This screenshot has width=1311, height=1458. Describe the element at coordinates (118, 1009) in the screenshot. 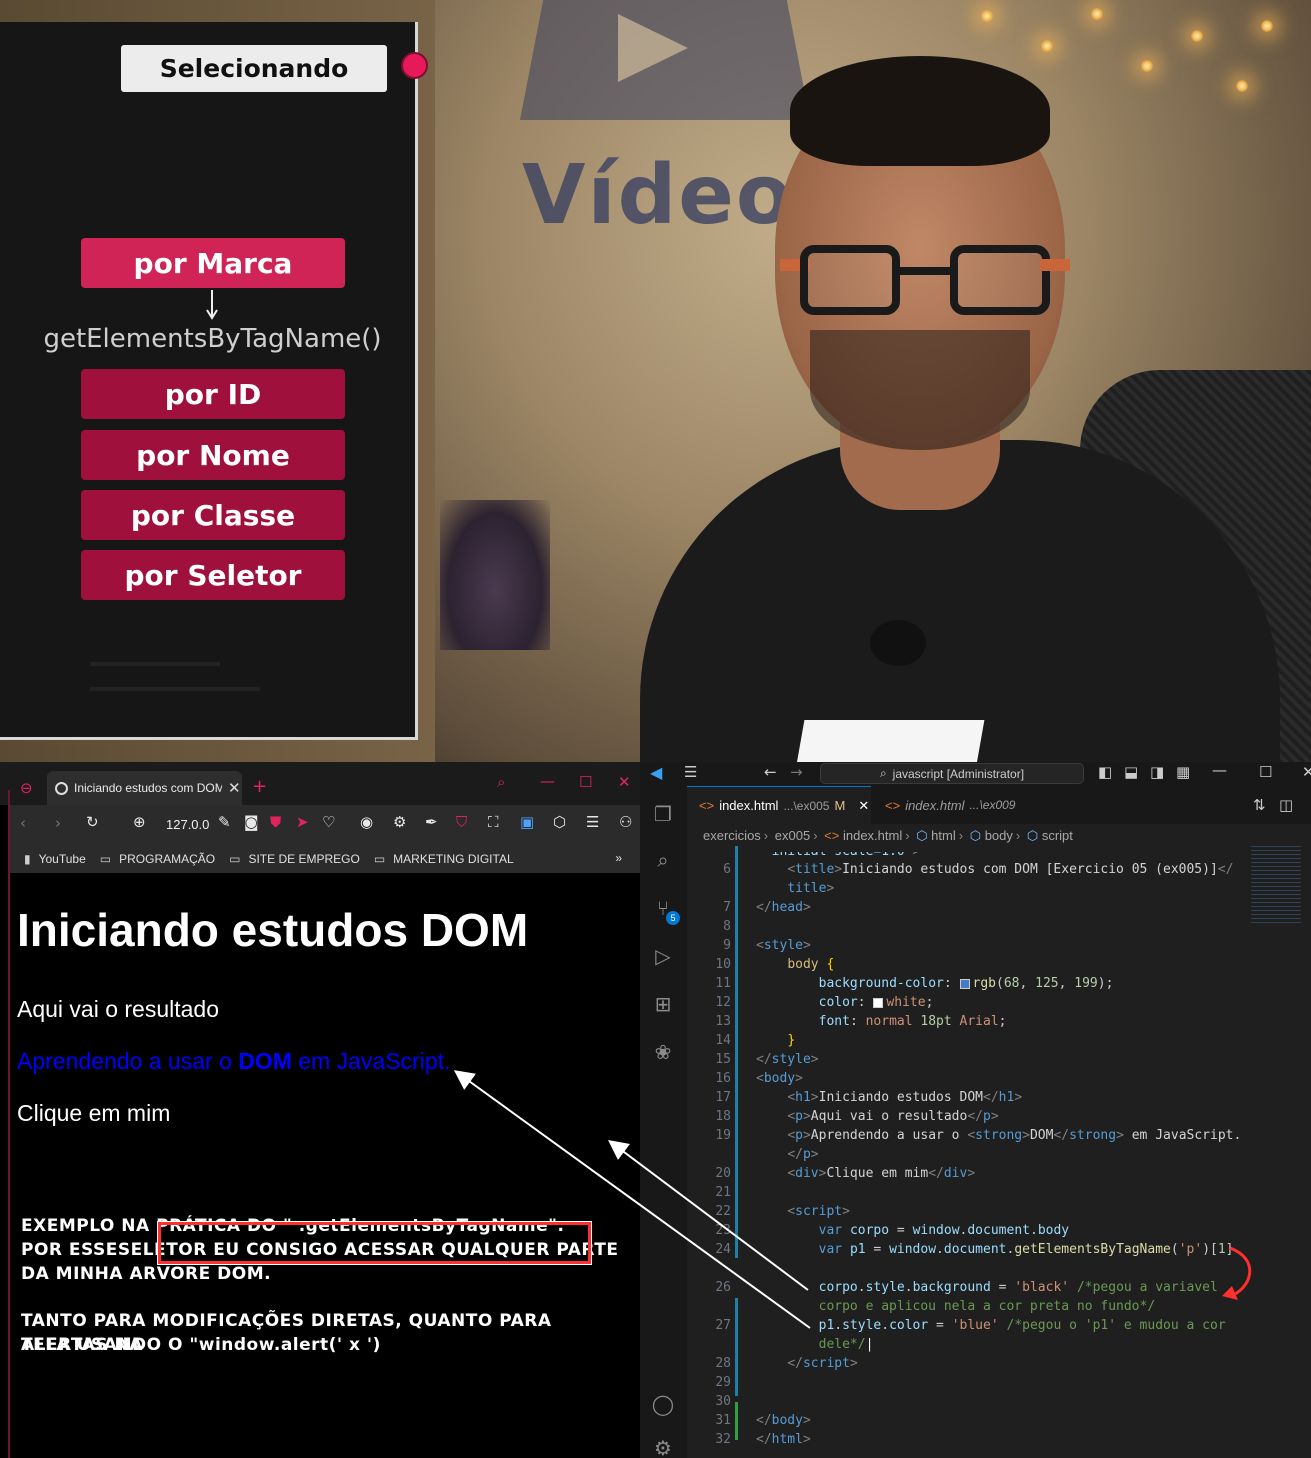

I see `result-paragraph: Aqui vai o resultado` at that location.